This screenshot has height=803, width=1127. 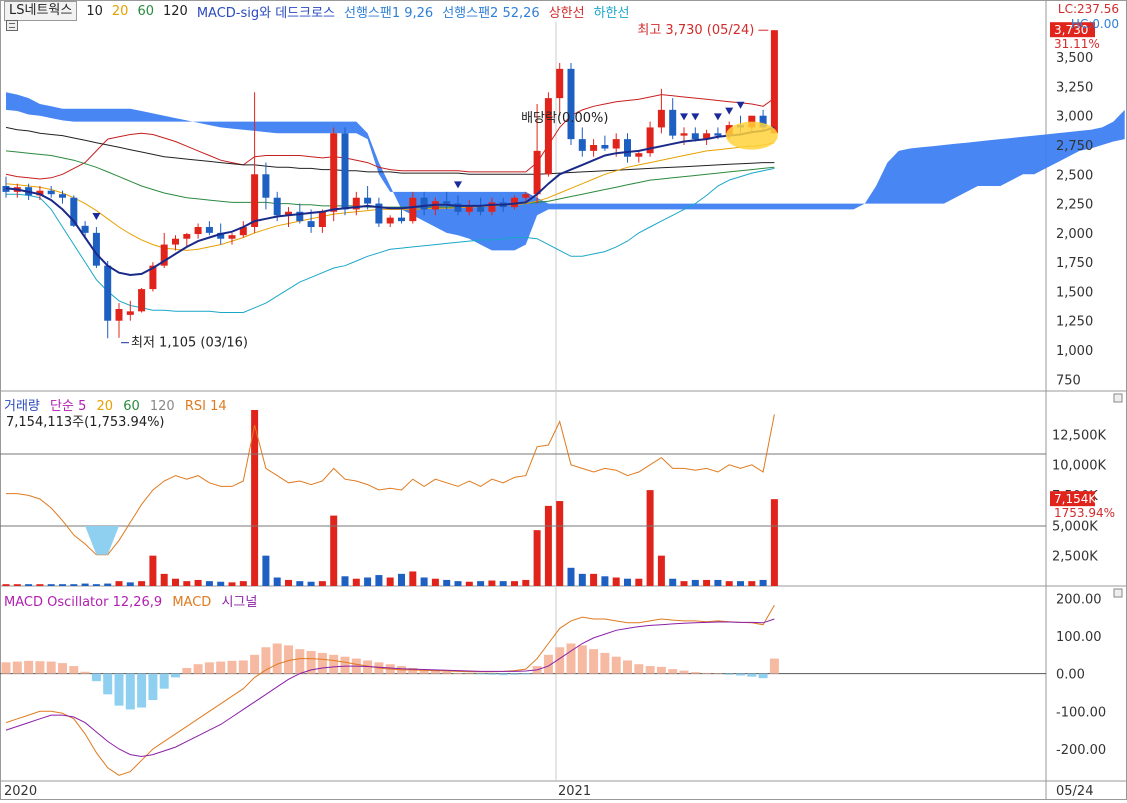 I want to click on price-tick-label: 1,250, so click(x=1074, y=322).